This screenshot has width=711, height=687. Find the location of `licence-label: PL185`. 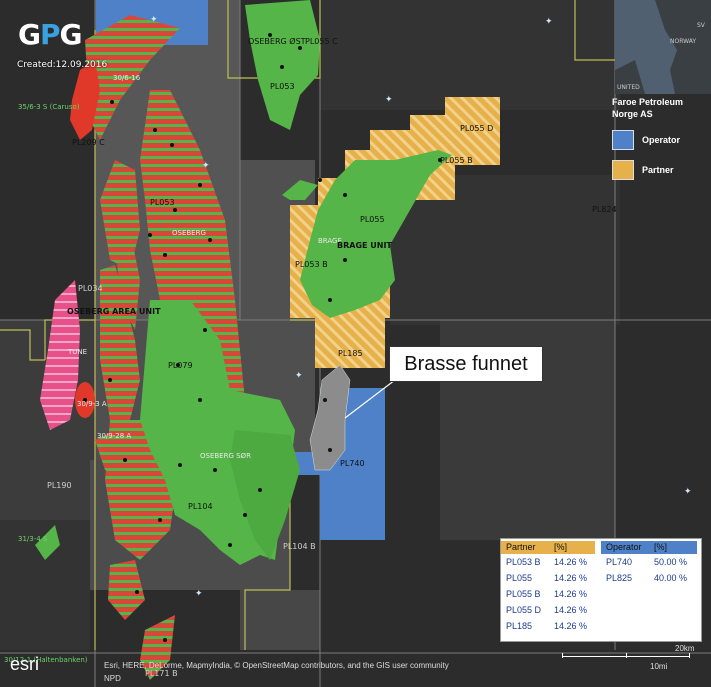

licence-label: PL185 is located at coordinates (350, 353).